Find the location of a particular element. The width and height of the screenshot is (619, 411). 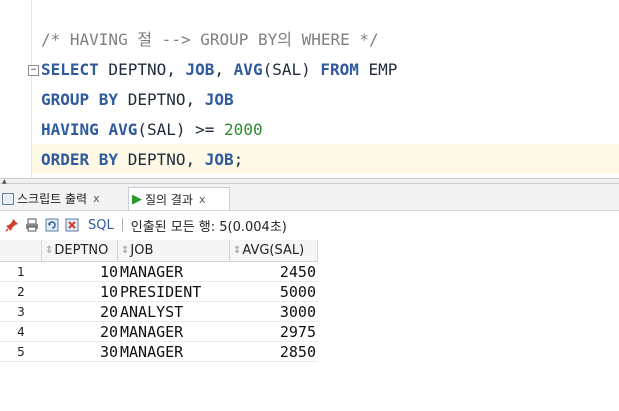

sql-comment: /* HAVING 절 --> GROUP BY의 WHERE */ is located at coordinates (210, 39).